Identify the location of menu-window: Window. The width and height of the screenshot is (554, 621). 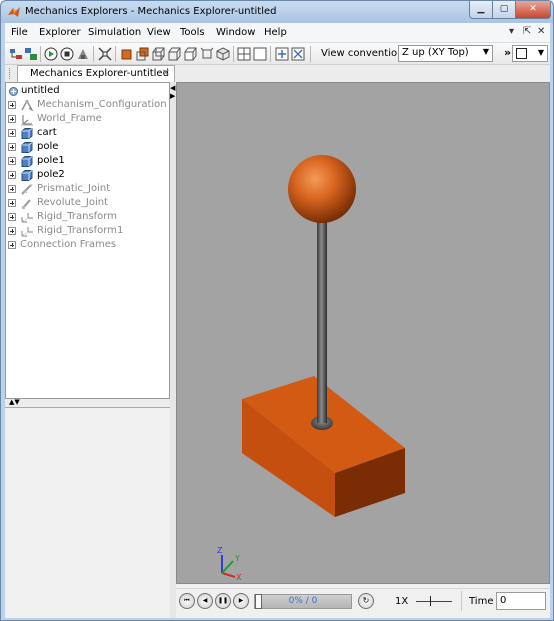
(235, 32).